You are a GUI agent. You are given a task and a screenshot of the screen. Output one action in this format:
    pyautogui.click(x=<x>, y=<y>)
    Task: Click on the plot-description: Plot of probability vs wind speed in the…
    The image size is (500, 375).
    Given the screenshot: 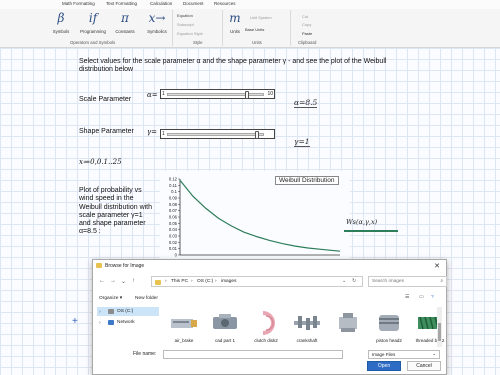 What is the action you would take?
    pyautogui.click(x=116, y=211)
    